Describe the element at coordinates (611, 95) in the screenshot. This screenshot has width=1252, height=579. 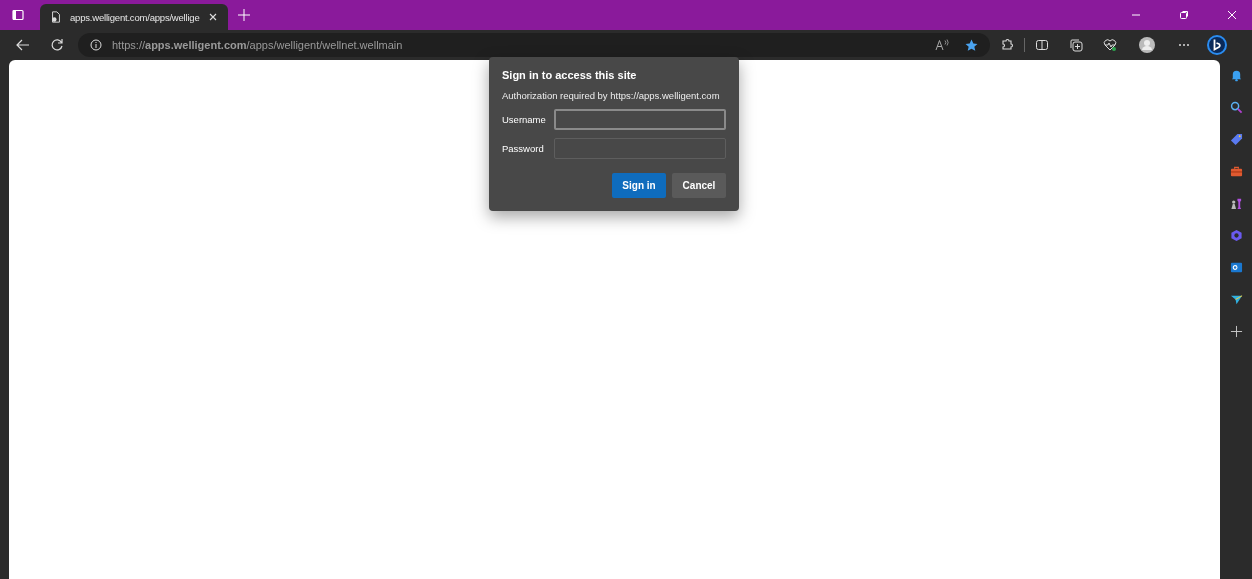
I see `dialog-message: Authorization required by https://apps.welligent.com` at that location.